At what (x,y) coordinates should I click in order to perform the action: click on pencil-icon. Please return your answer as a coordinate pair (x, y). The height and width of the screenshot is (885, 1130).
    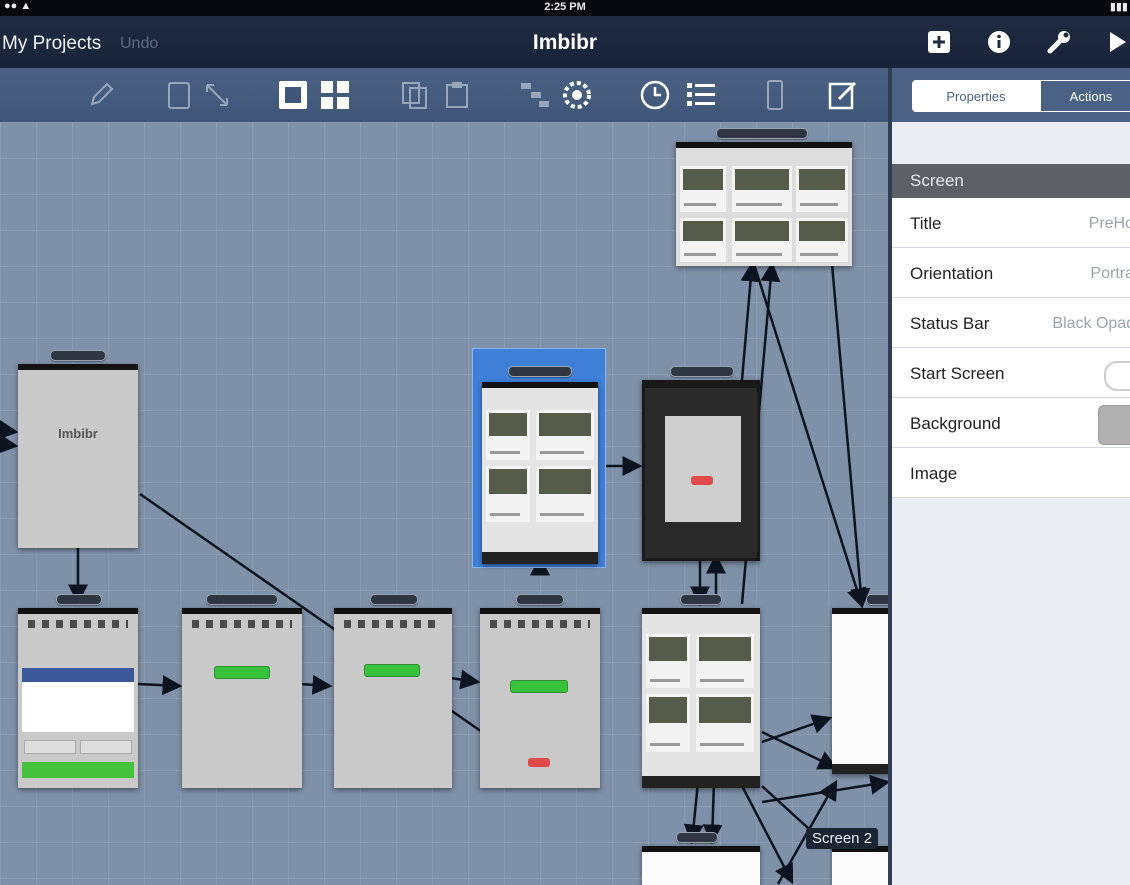
    Looking at the image, I should click on (101, 95).